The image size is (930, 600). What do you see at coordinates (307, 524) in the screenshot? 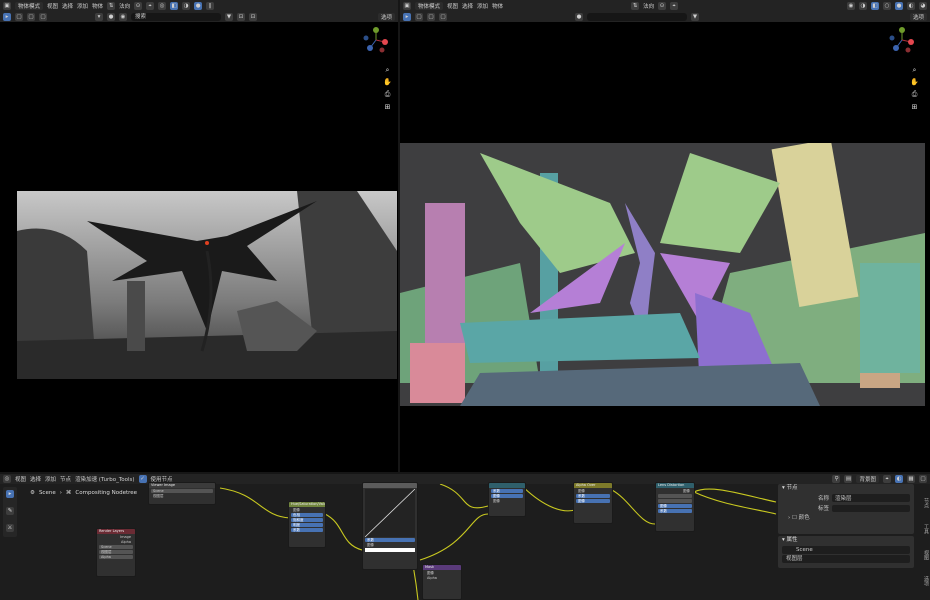
I see `node-hue-saturation: Hue/Saturation/Value 图像 色相 饱和度 明度 系数` at bounding box center [307, 524].